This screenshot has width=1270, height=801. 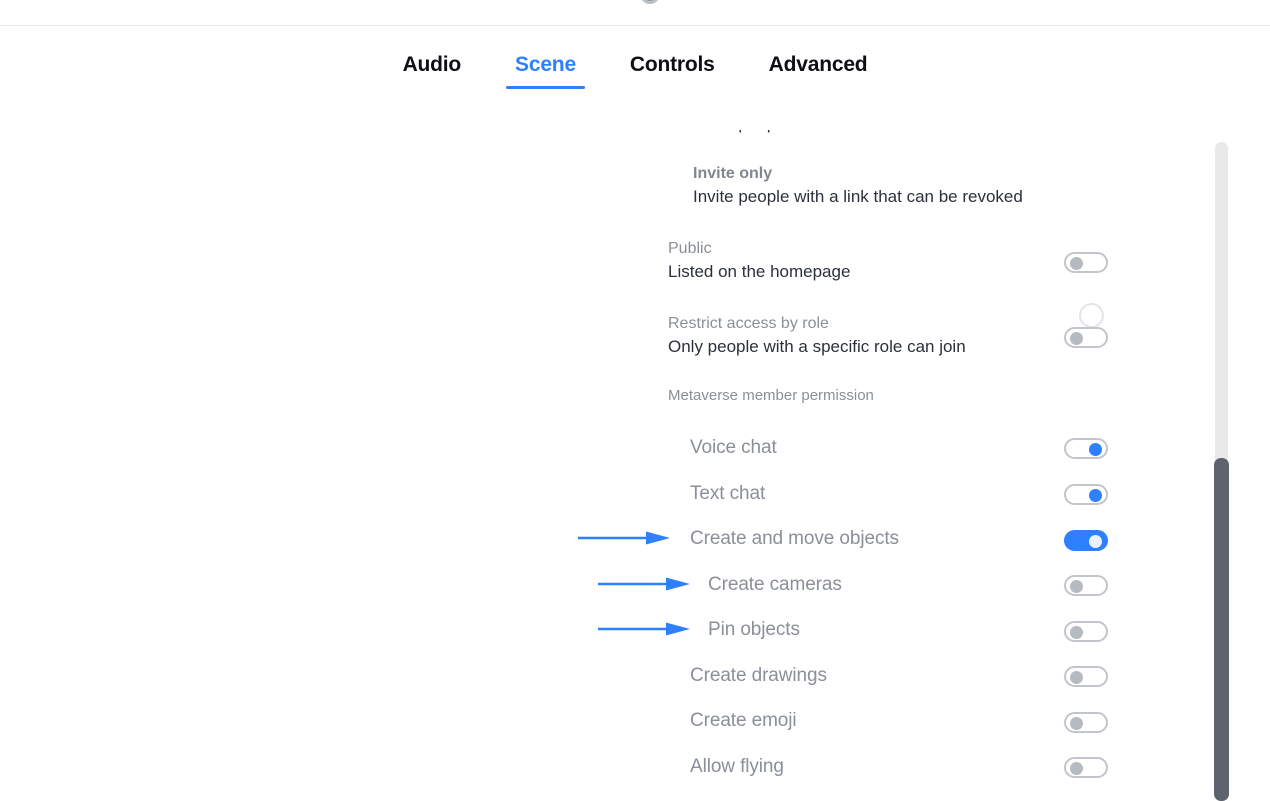 I want to click on permission-toggle-create-emoji, so click(x=1086, y=722).